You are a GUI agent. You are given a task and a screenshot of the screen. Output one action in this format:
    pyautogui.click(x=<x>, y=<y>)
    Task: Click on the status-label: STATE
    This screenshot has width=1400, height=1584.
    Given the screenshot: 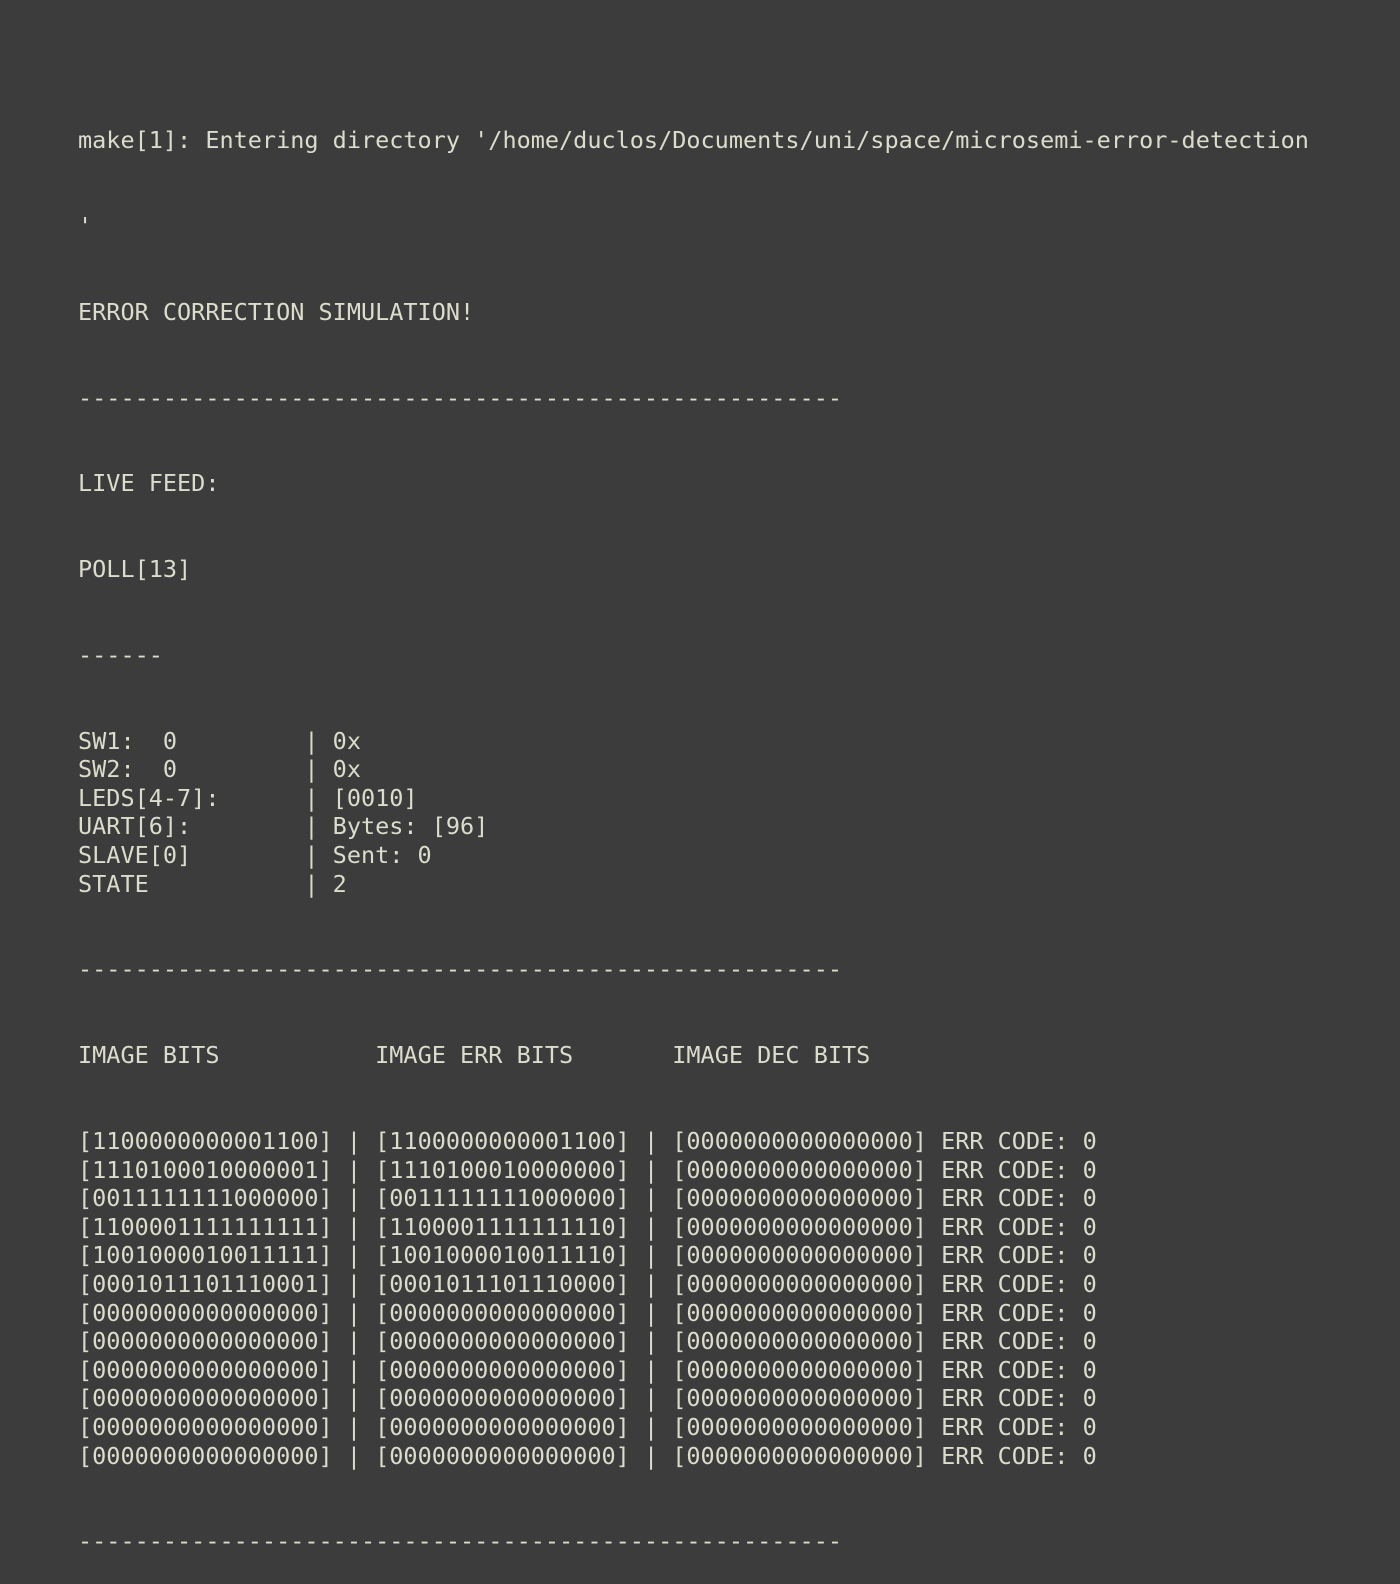 What is the action you would take?
    pyautogui.click(x=191, y=883)
    